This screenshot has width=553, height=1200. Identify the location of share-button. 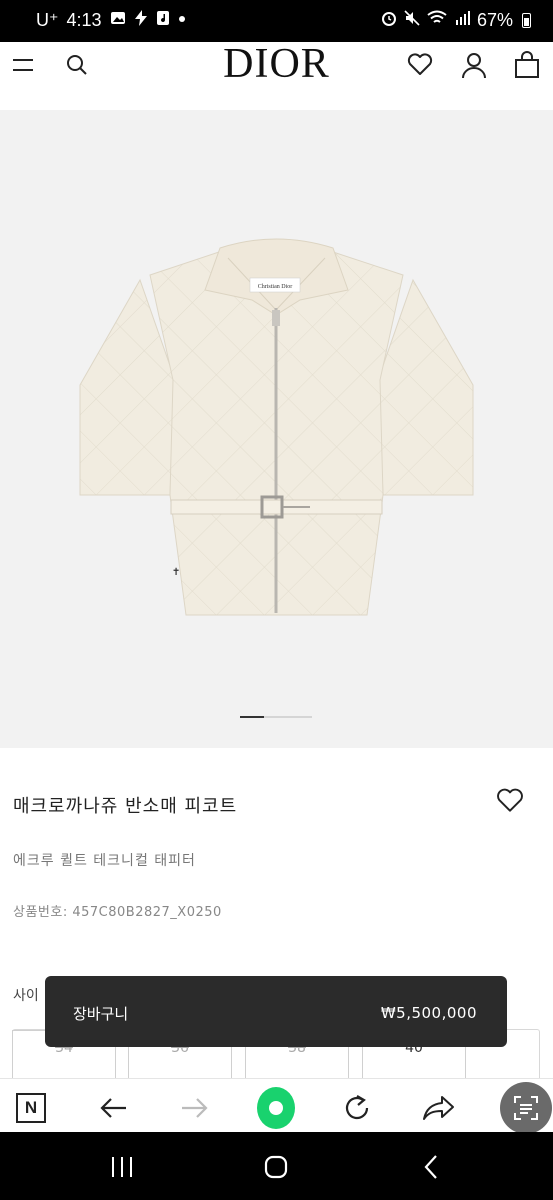
(439, 1108).